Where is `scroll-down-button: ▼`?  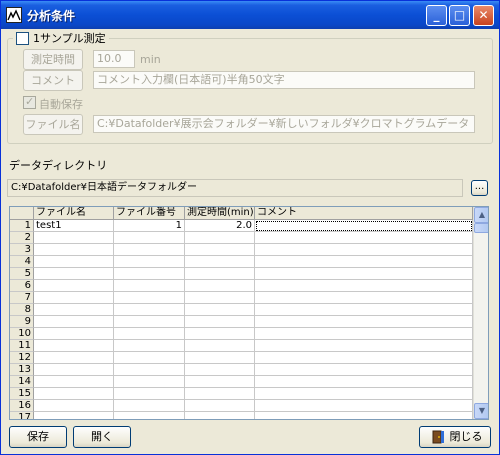 scroll-down-button: ▼ is located at coordinates (481, 411).